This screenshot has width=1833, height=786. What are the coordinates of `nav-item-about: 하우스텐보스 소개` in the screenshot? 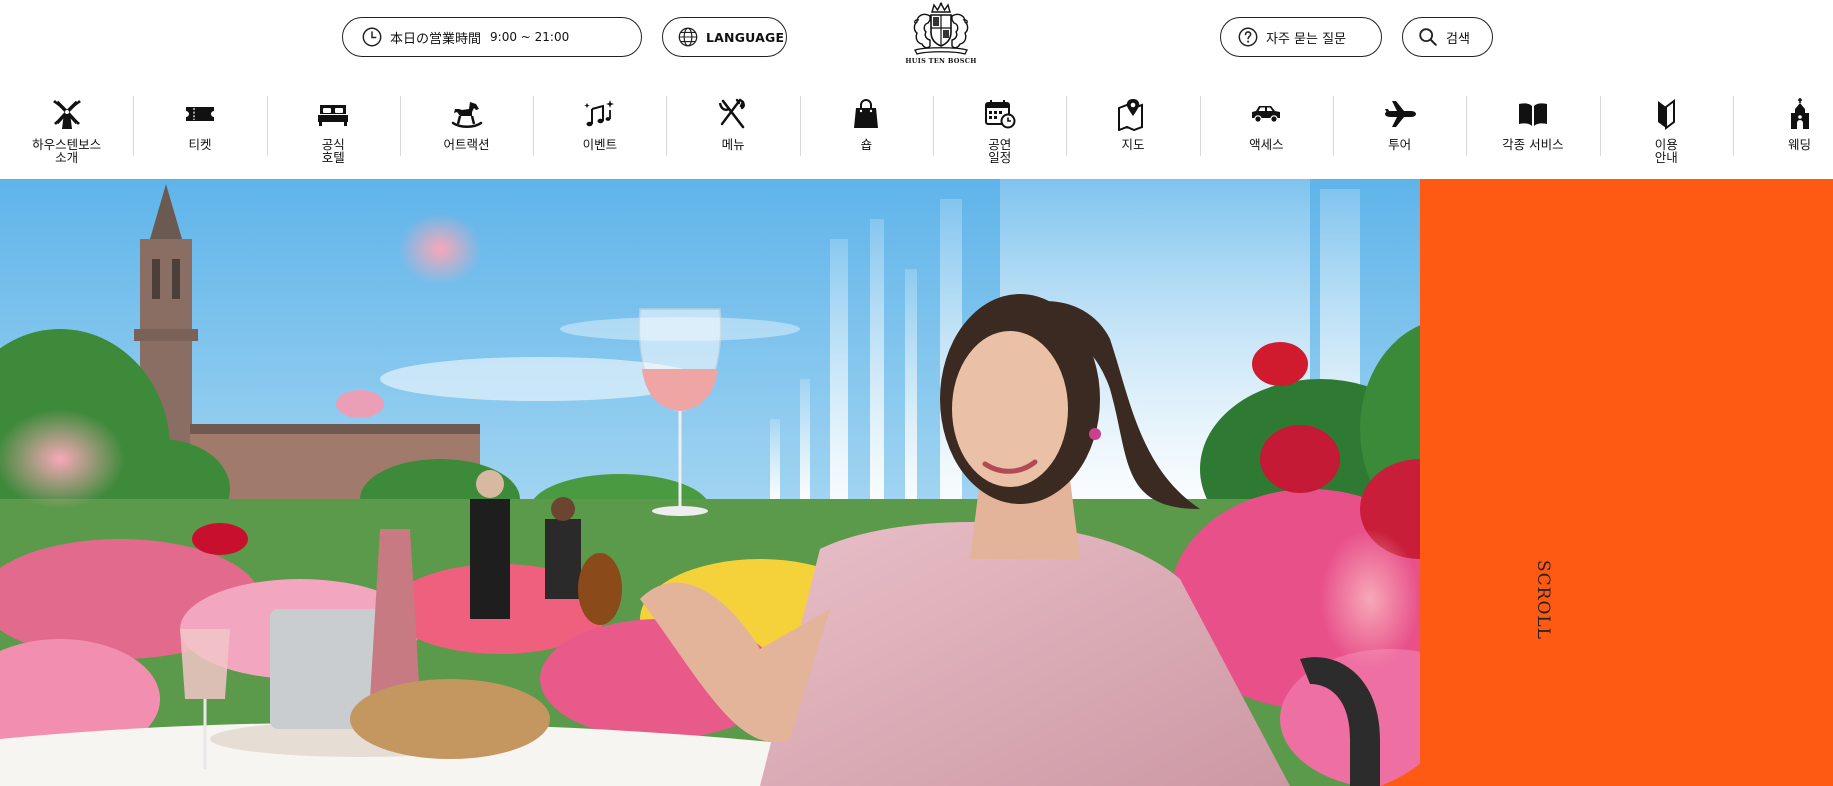 It's located at (66, 129).